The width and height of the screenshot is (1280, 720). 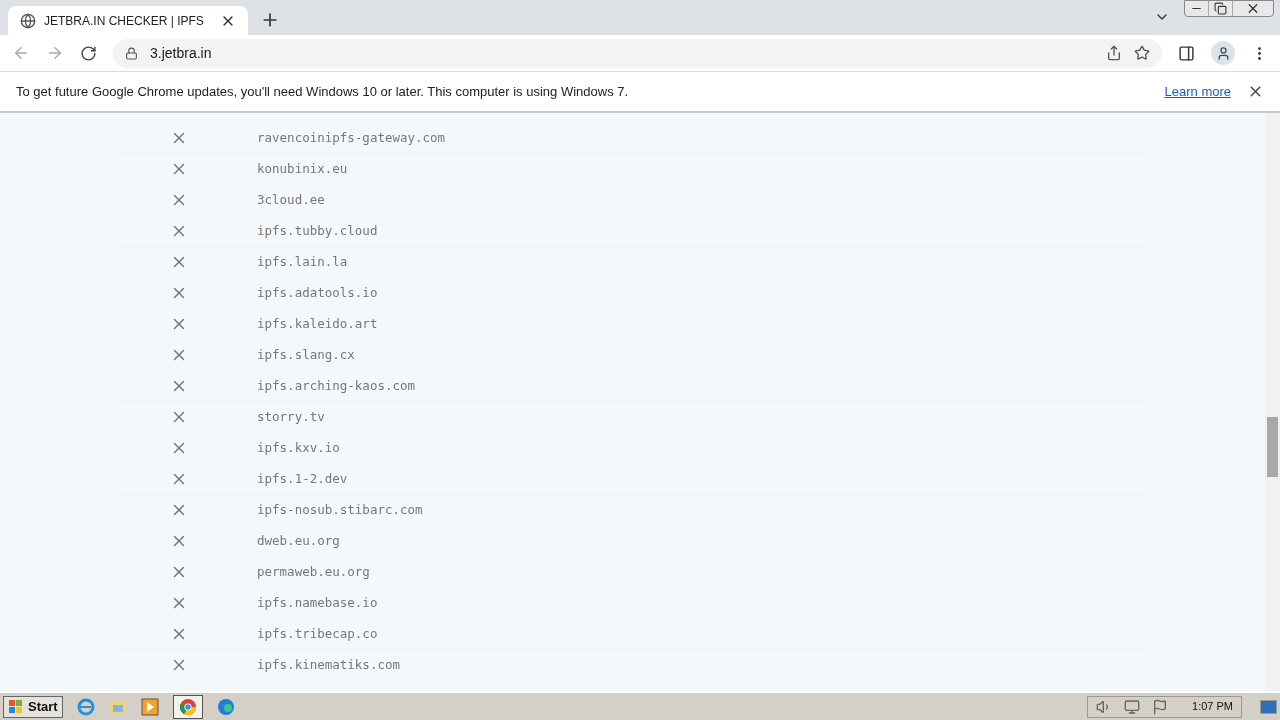 What do you see at coordinates (33, 706) in the screenshot?
I see `start-button: Start` at bounding box center [33, 706].